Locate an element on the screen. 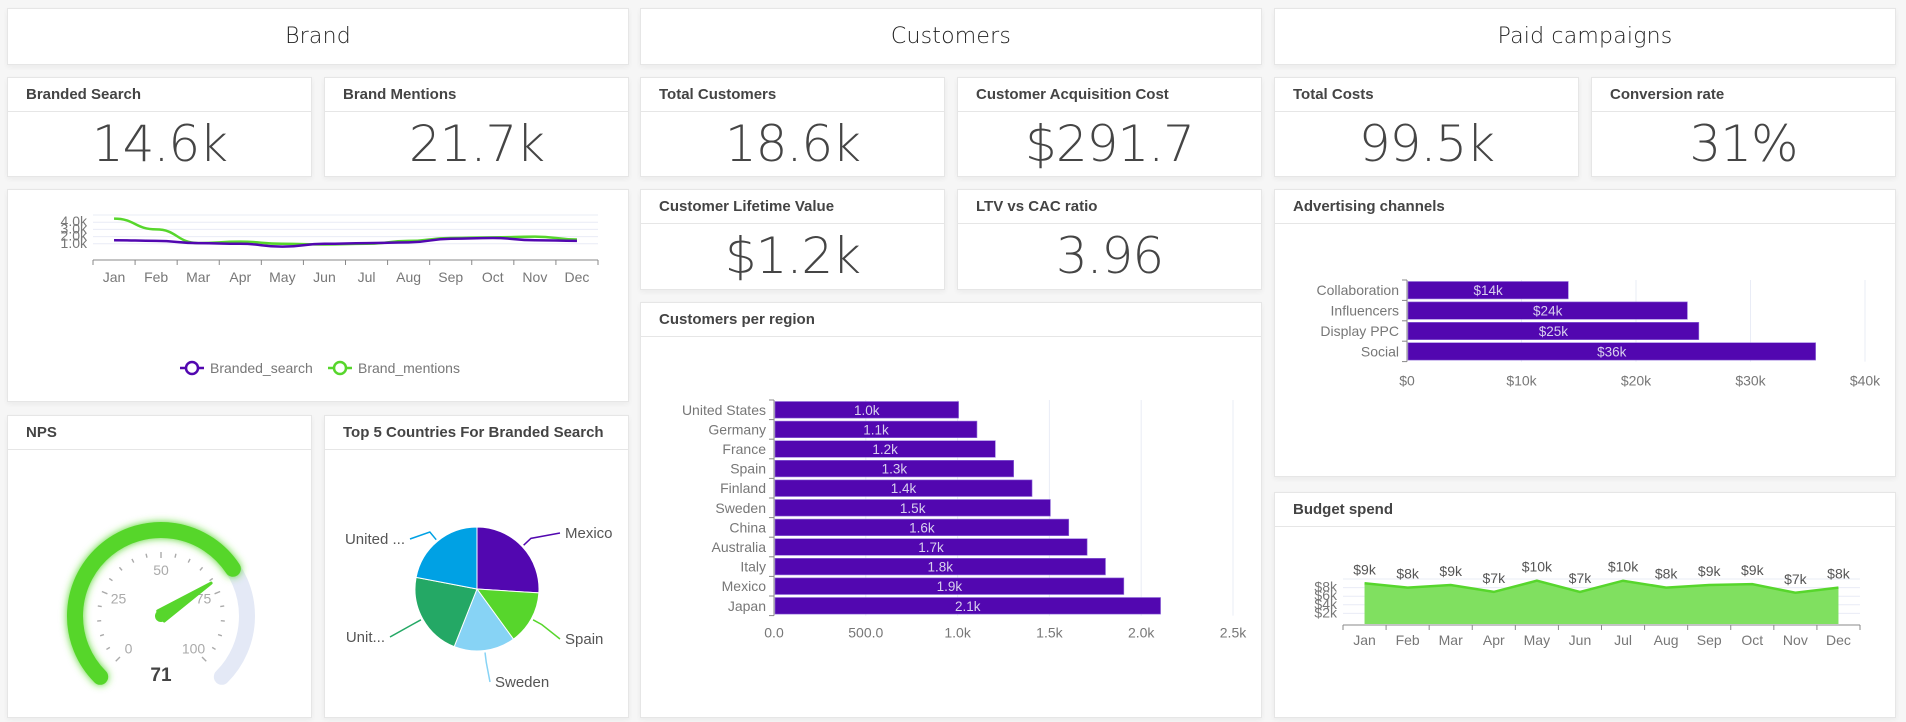 The width and height of the screenshot is (1906, 722). kpi-clv: Customer Lifetime Value $1.2k is located at coordinates (792, 239).